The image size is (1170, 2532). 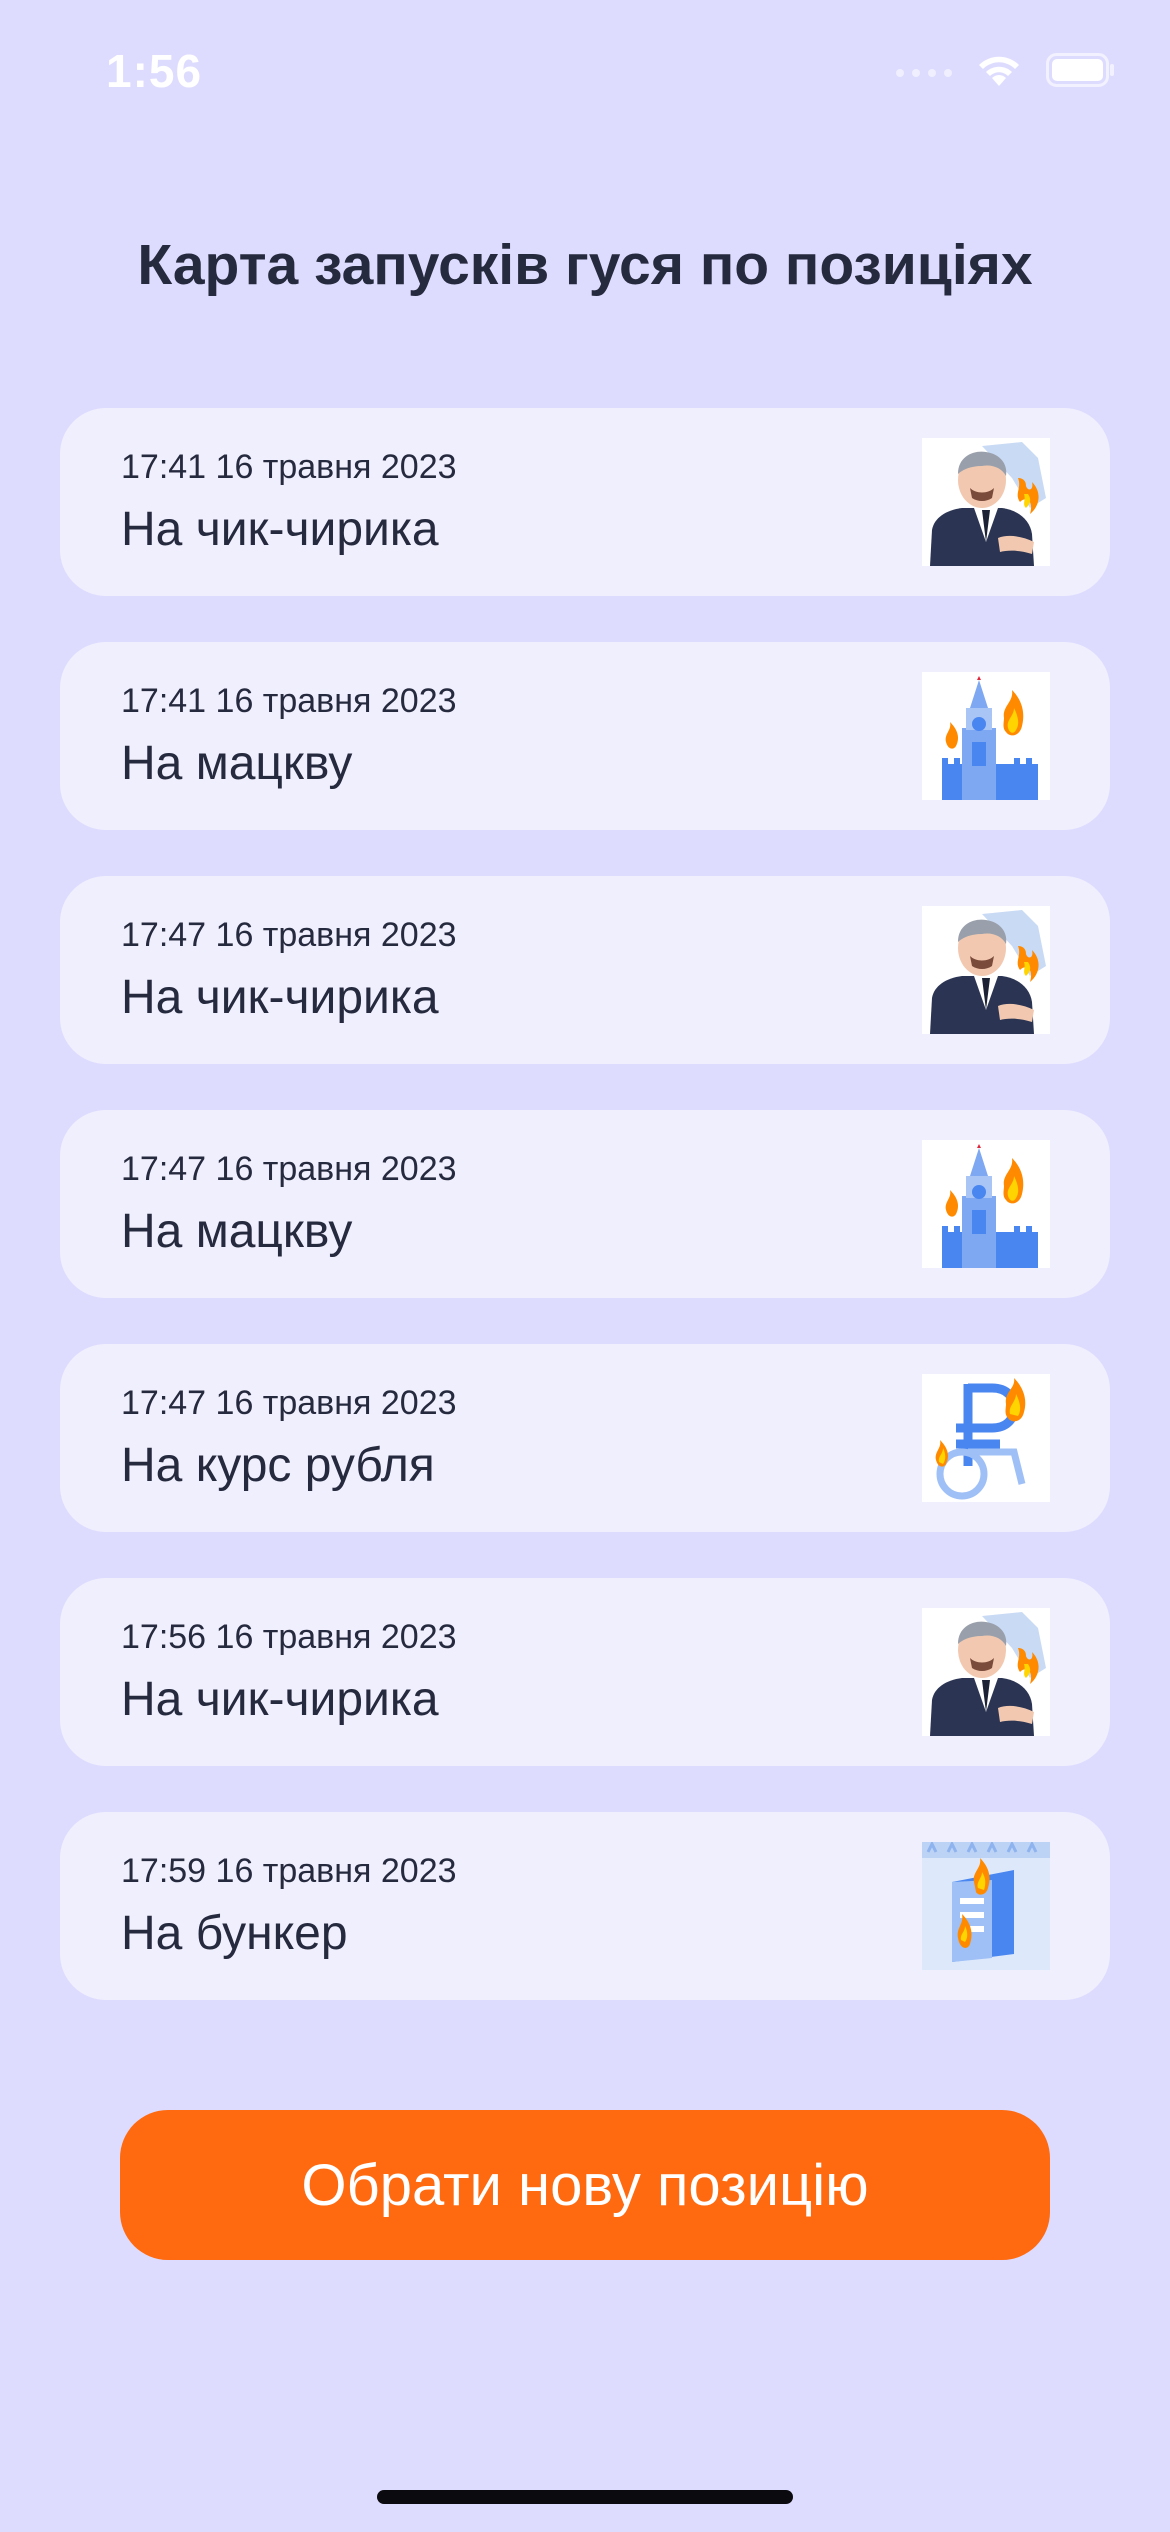 I want to click on status-icons, so click(x=1006, y=72).